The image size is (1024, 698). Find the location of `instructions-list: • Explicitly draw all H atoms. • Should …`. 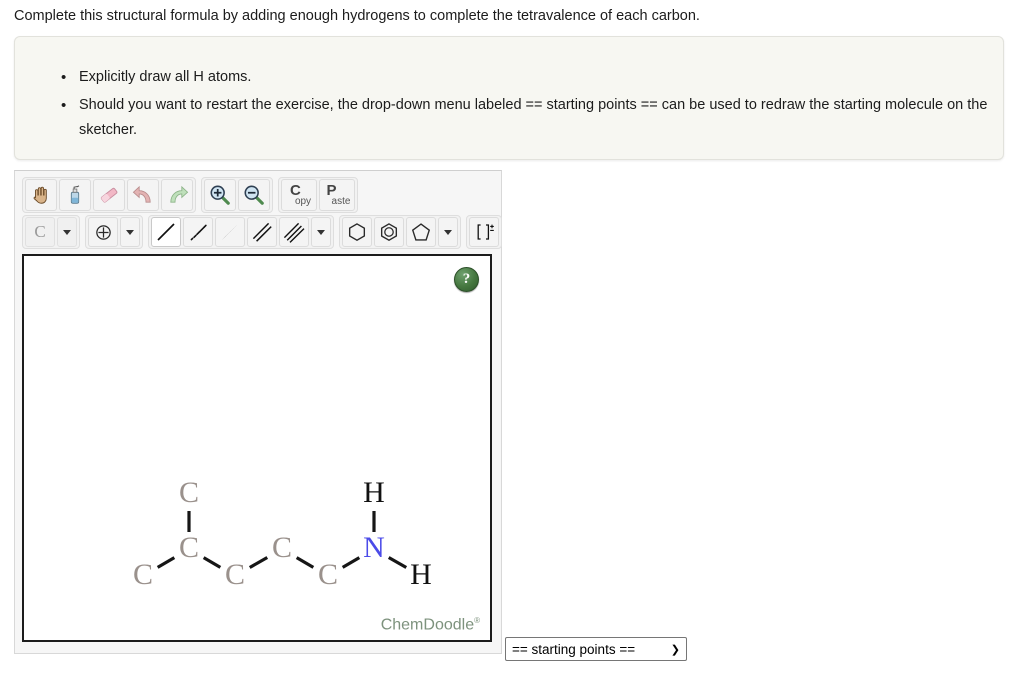

instructions-list: • Explicitly draw all H atoms. • Should … is located at coordinates (509, 90).